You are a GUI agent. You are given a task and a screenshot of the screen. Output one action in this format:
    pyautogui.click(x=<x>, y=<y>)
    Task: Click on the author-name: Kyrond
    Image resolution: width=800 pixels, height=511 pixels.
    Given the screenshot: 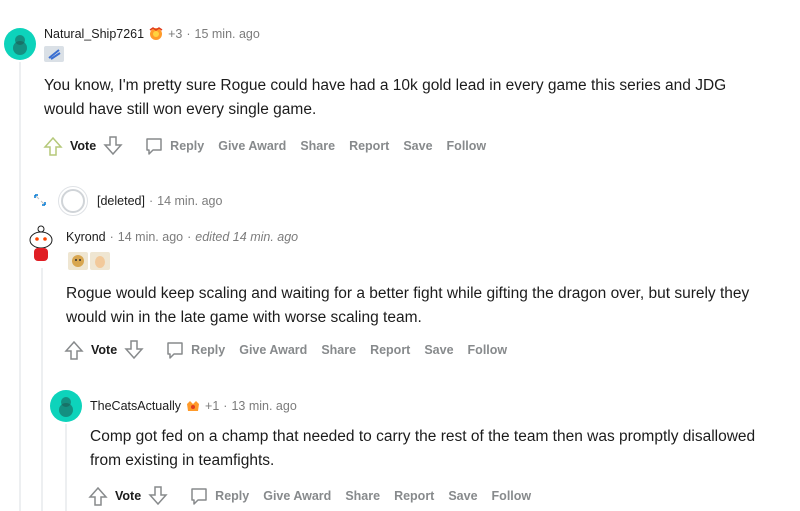 What is the action you would take?
    pyautogui.click(x=86, y=237)
    